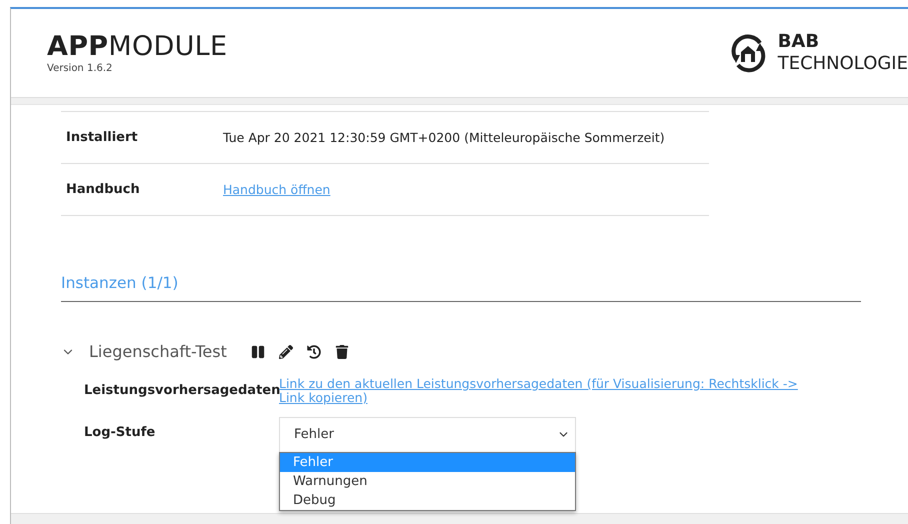  Describe the element at coordinates (285, 351) in the screenshot. I see `pencil-icon` at that location.